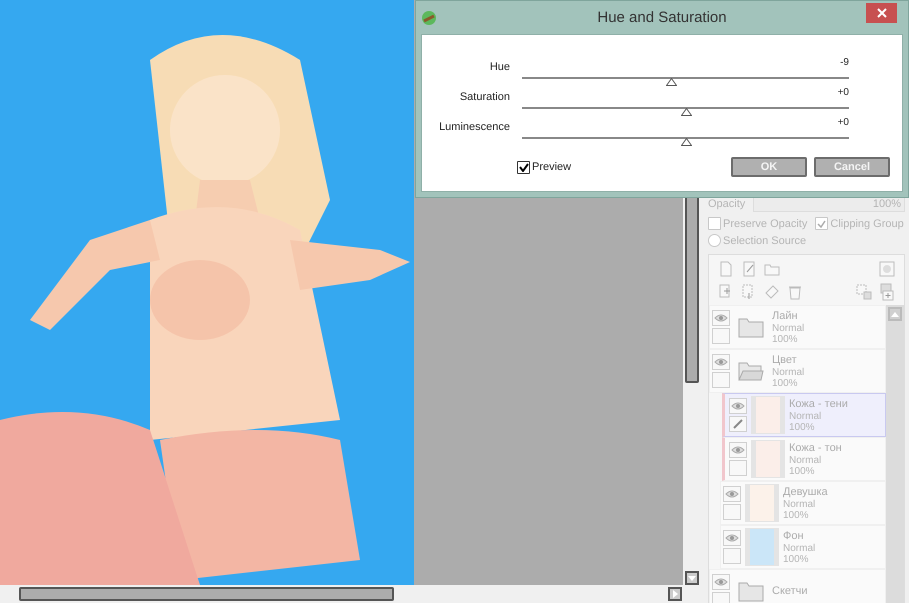 Image resolution: width=909 pixels, height=603 pixels. Describe the element at coordinates (887, 291) in the screenshot. I see `layer-plus-icon` at that location.